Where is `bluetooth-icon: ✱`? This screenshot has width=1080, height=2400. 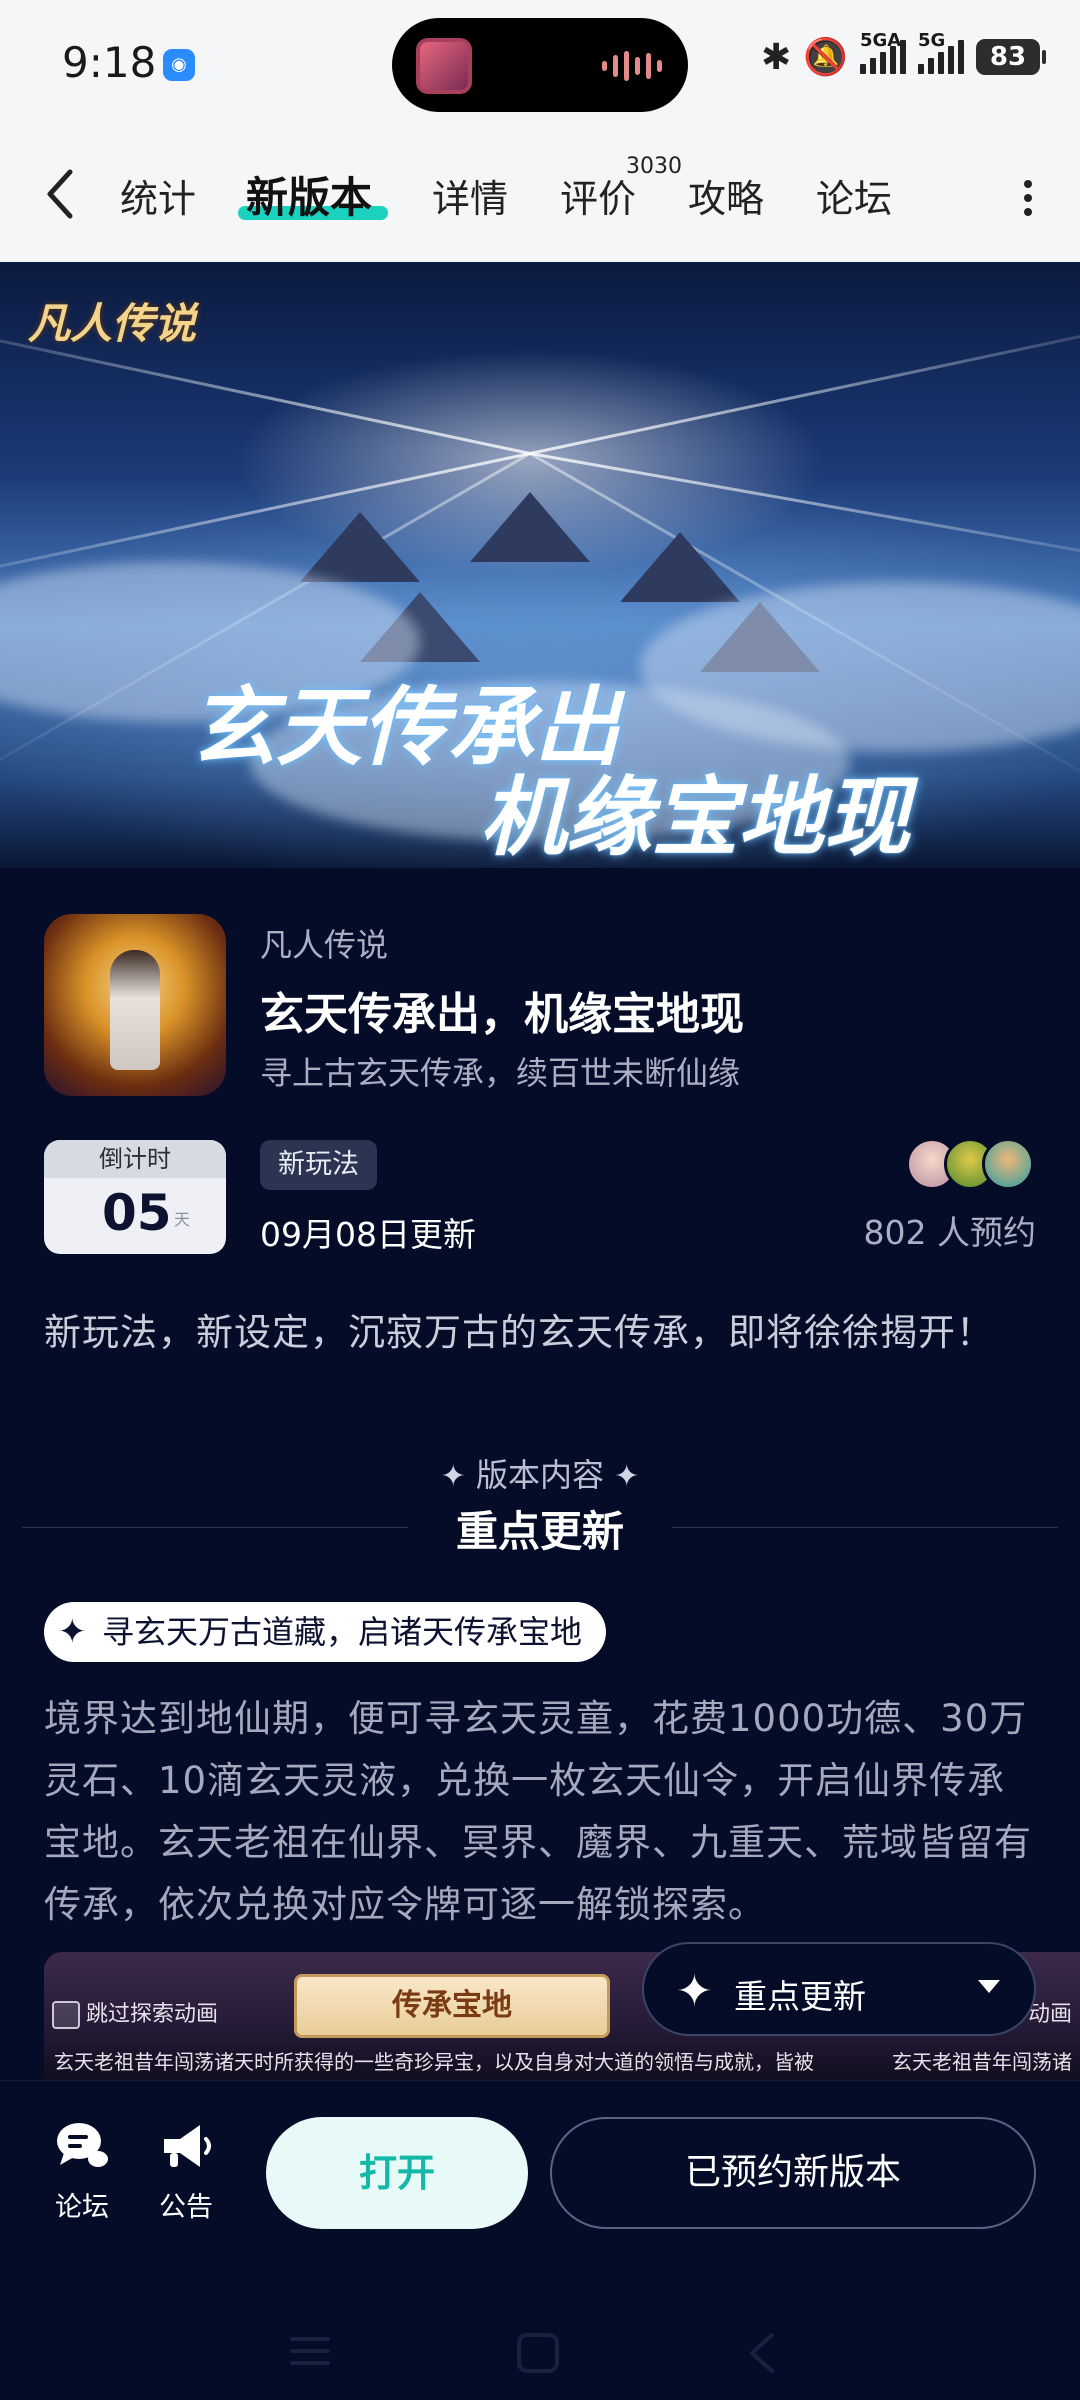 bluetooth-icon: ✱ is located at coordinates (776, 57).